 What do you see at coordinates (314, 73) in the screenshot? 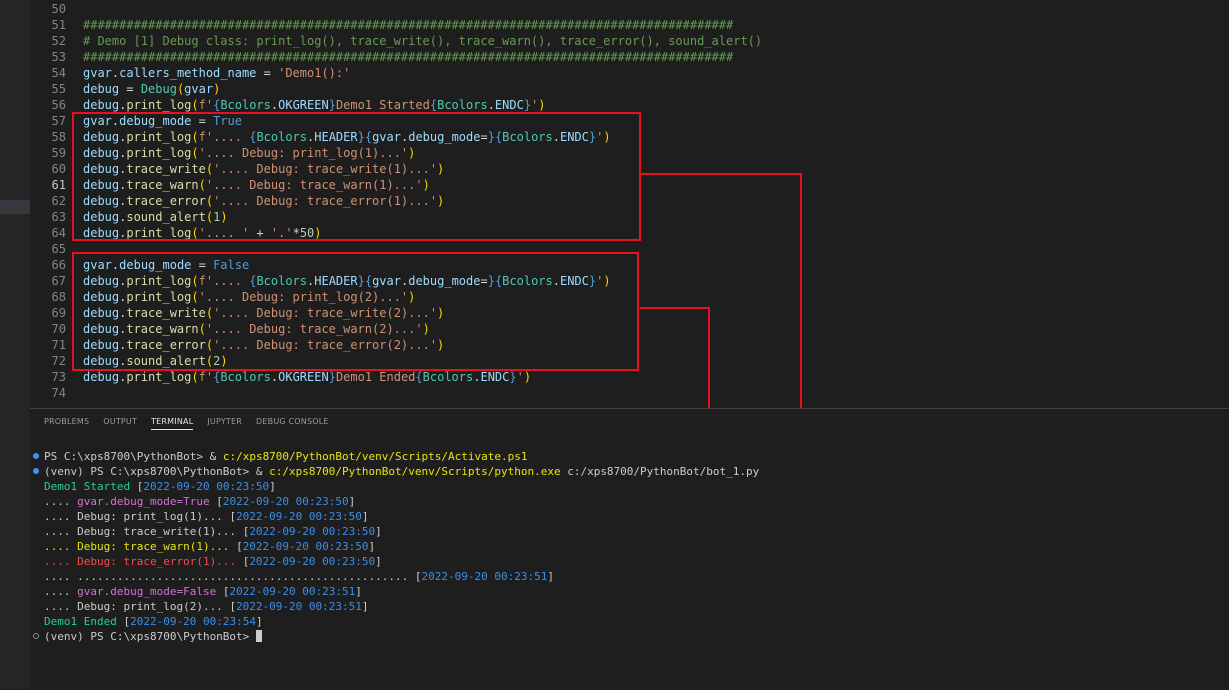
I see `code-token: 'Demo1():'` at bounding box center [314, 73].